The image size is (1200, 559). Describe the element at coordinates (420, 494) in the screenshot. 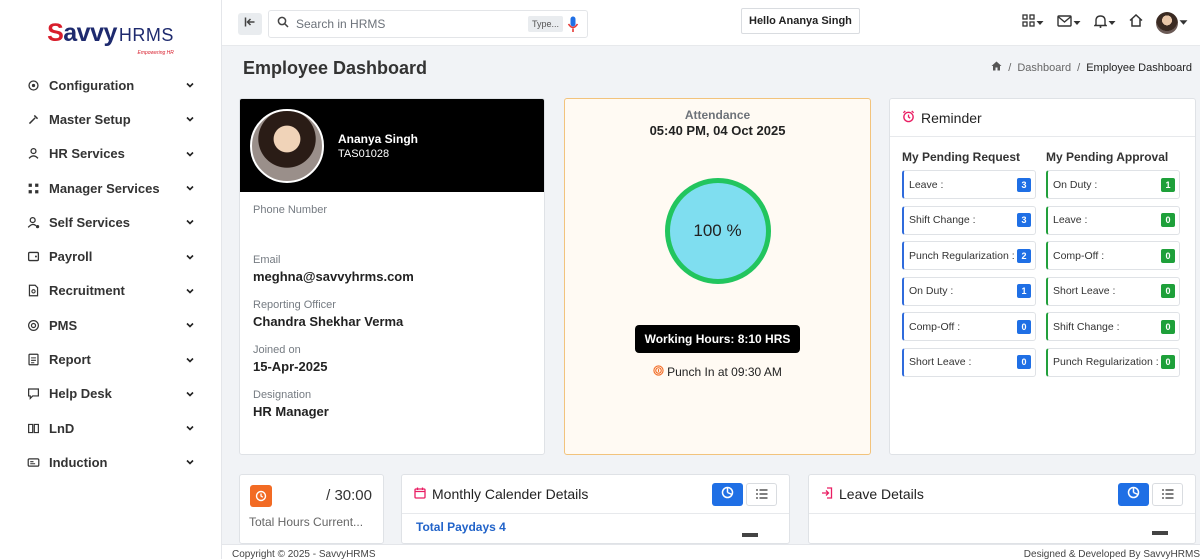

I see `calendar-icon` at that location.